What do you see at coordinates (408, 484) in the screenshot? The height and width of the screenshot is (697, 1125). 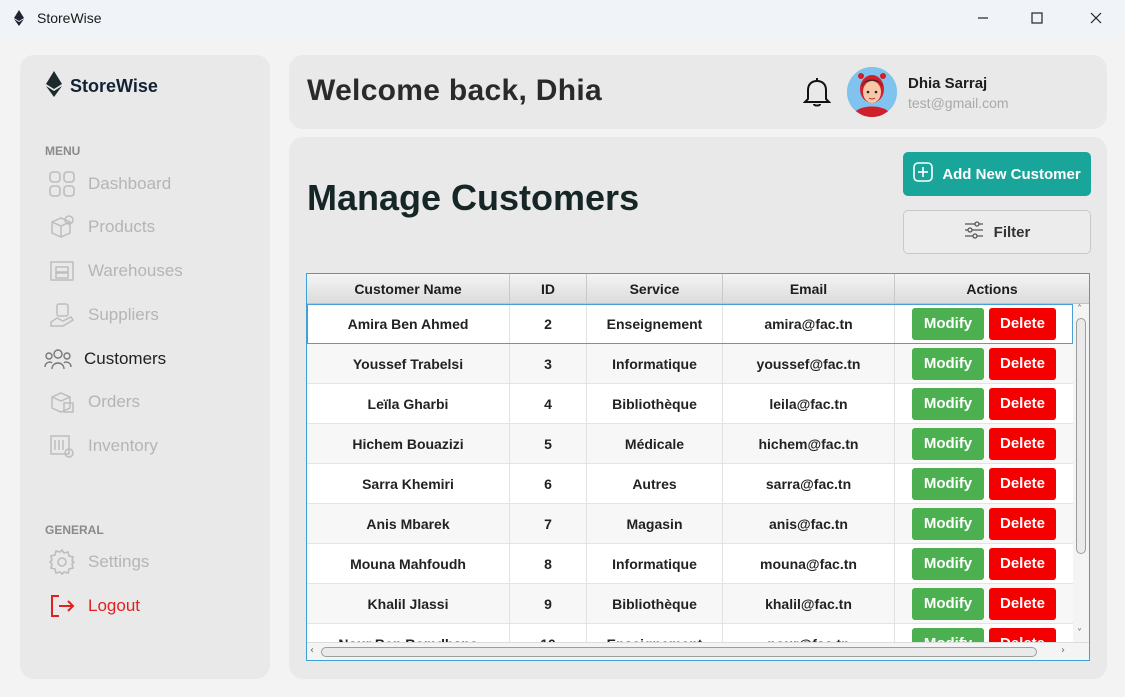 I see `cell-name: Sarra Khemiri` at bounding box center [408, 484].